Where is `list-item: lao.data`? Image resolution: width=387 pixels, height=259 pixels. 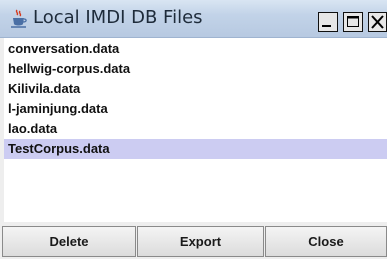 list-item: lao.data is located at coordinates (195, 129).